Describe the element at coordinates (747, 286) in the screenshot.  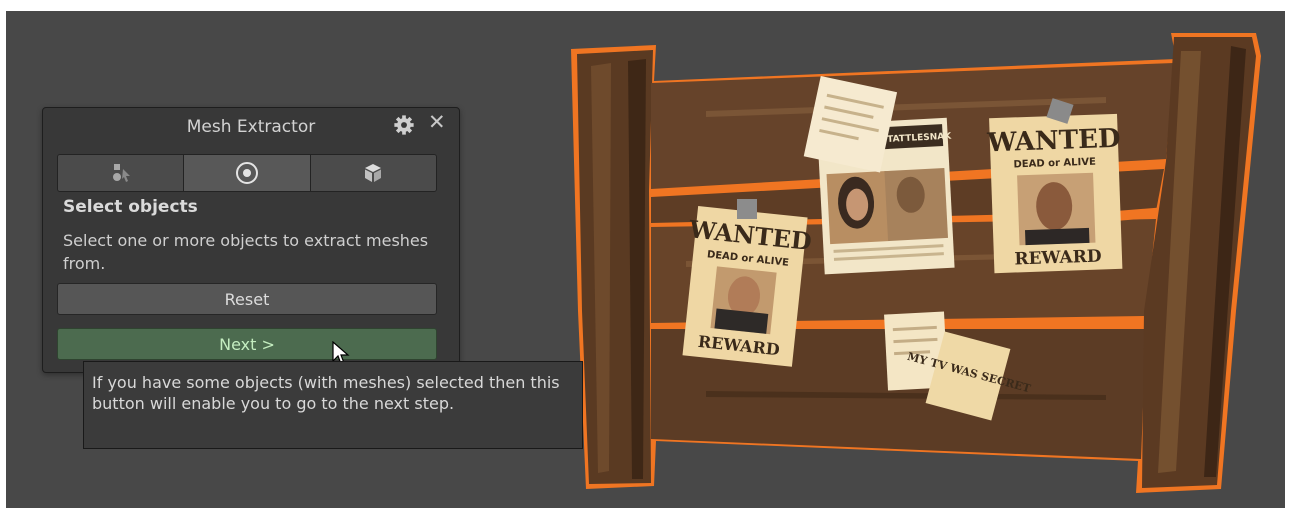
I see `wanted-poster-left: WANTED DEAD or ALIVE REWARD` at that location.